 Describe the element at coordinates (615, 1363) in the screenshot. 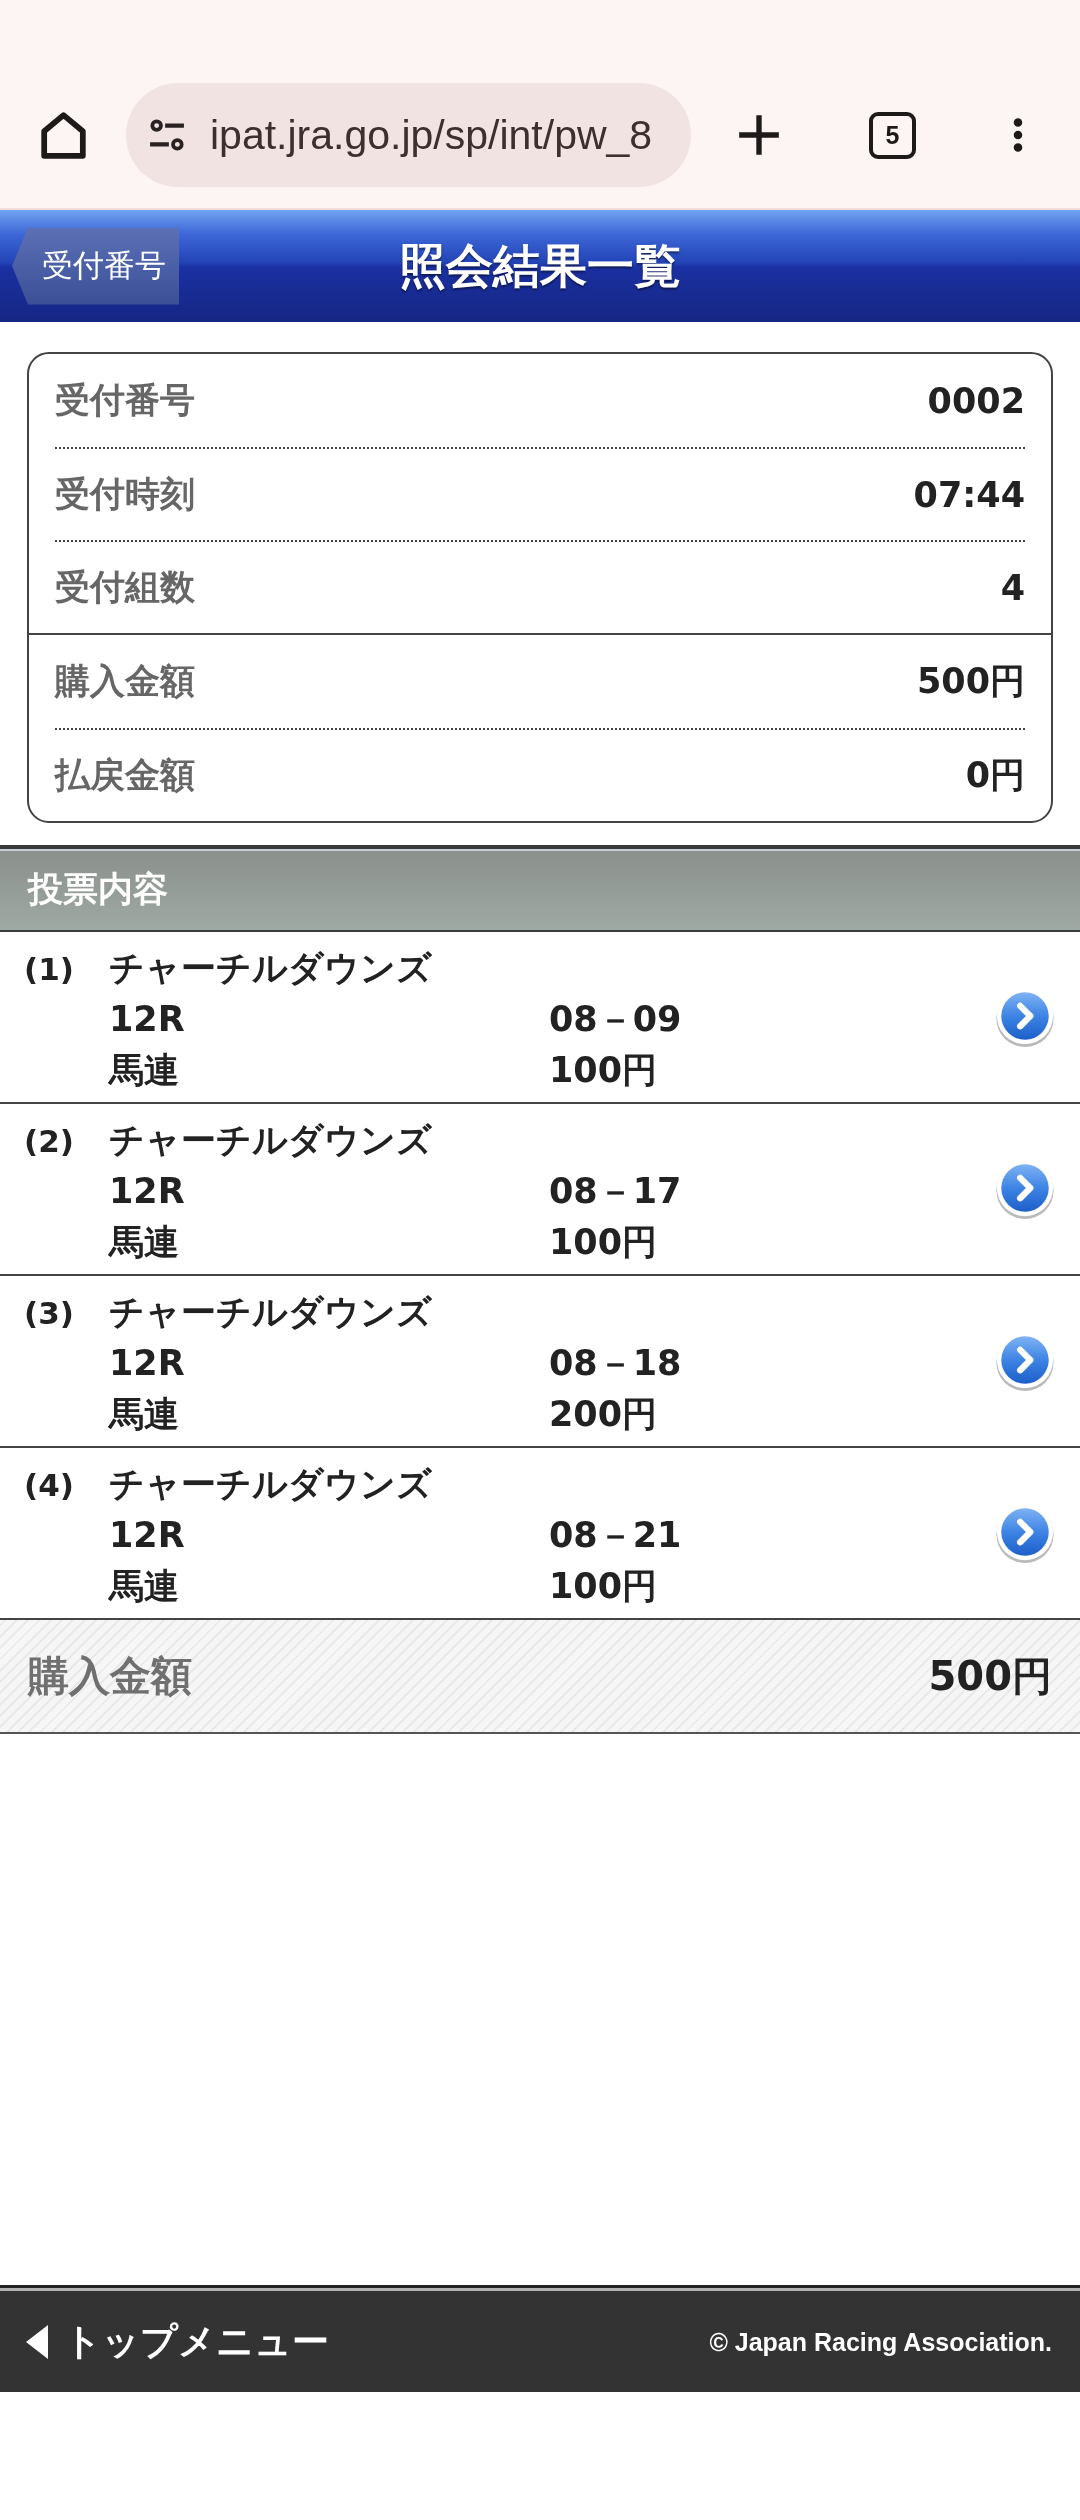

I see `horse-combination: 08－18` at that location.